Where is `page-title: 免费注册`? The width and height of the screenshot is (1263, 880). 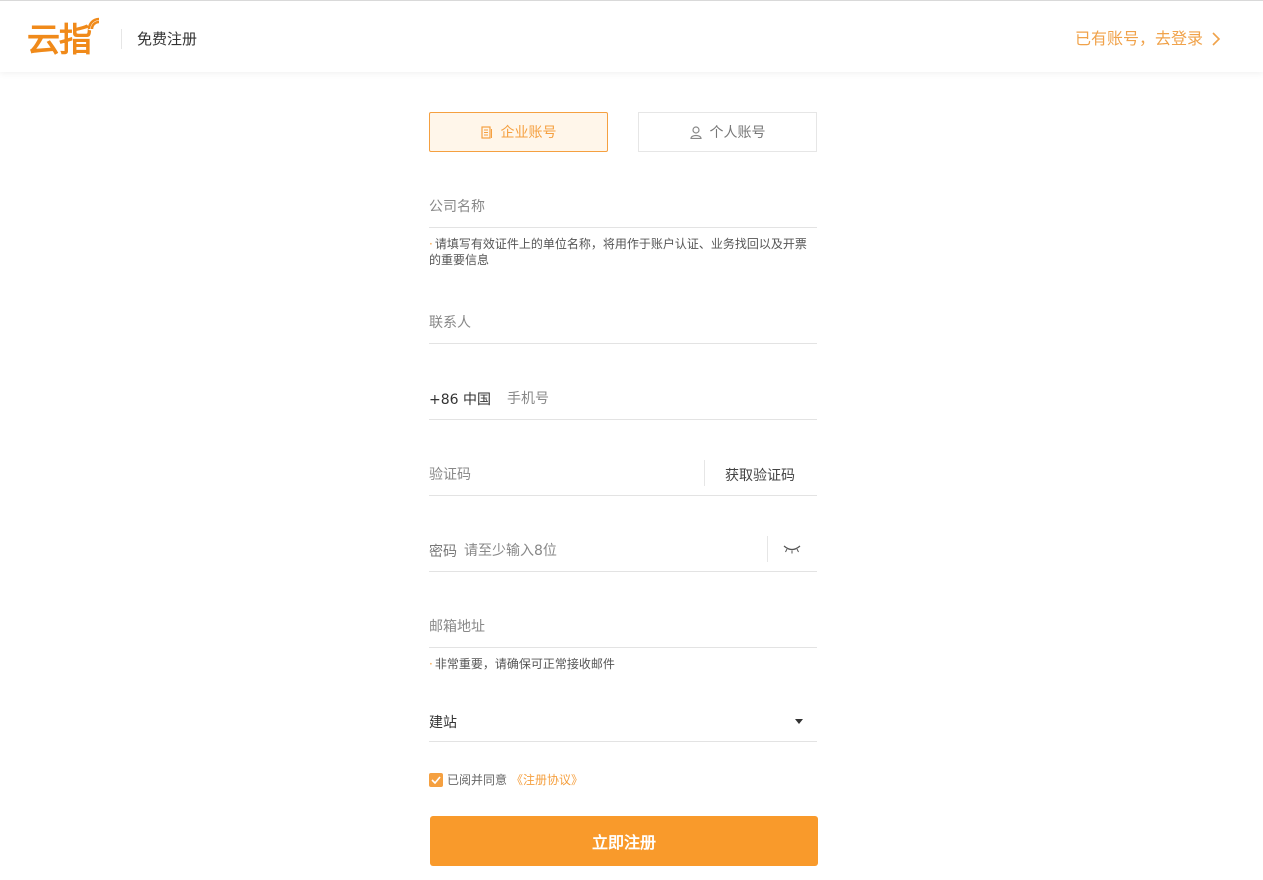
page-title: 免费注册 is located at coordinates (167, 39).